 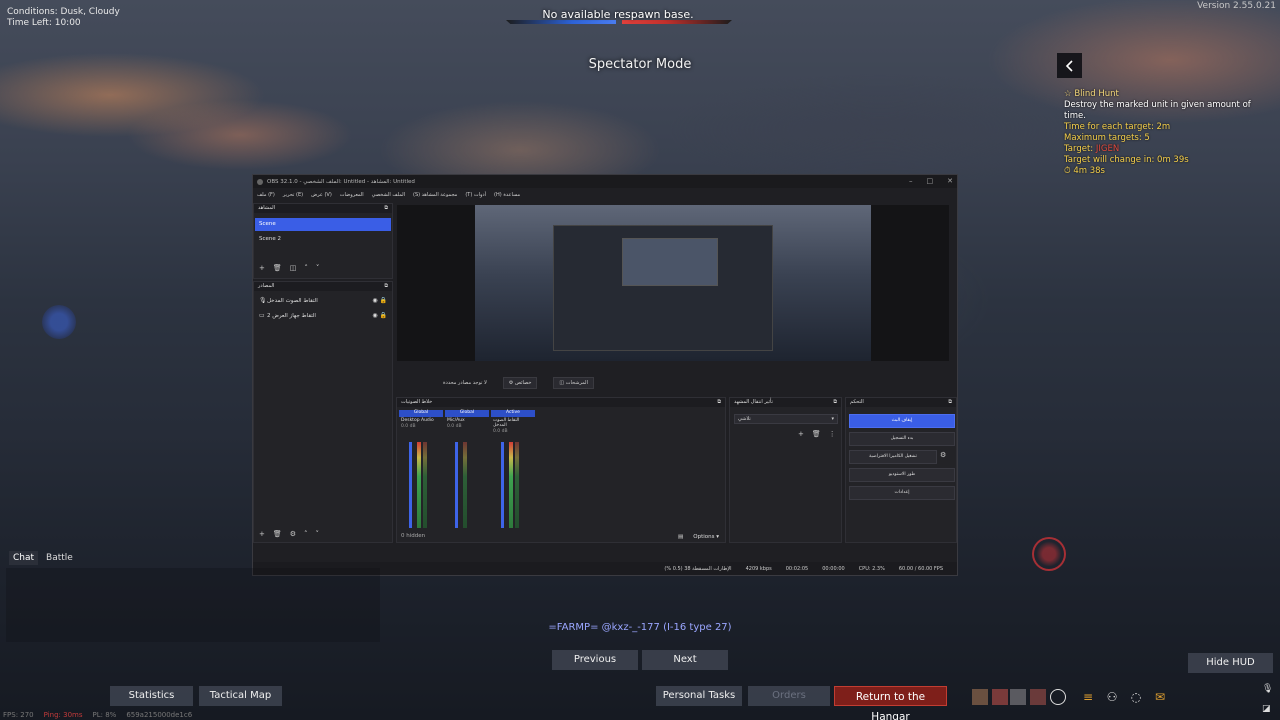 I want to click on mail-icon: ✉, so click(x=1160, y=697).